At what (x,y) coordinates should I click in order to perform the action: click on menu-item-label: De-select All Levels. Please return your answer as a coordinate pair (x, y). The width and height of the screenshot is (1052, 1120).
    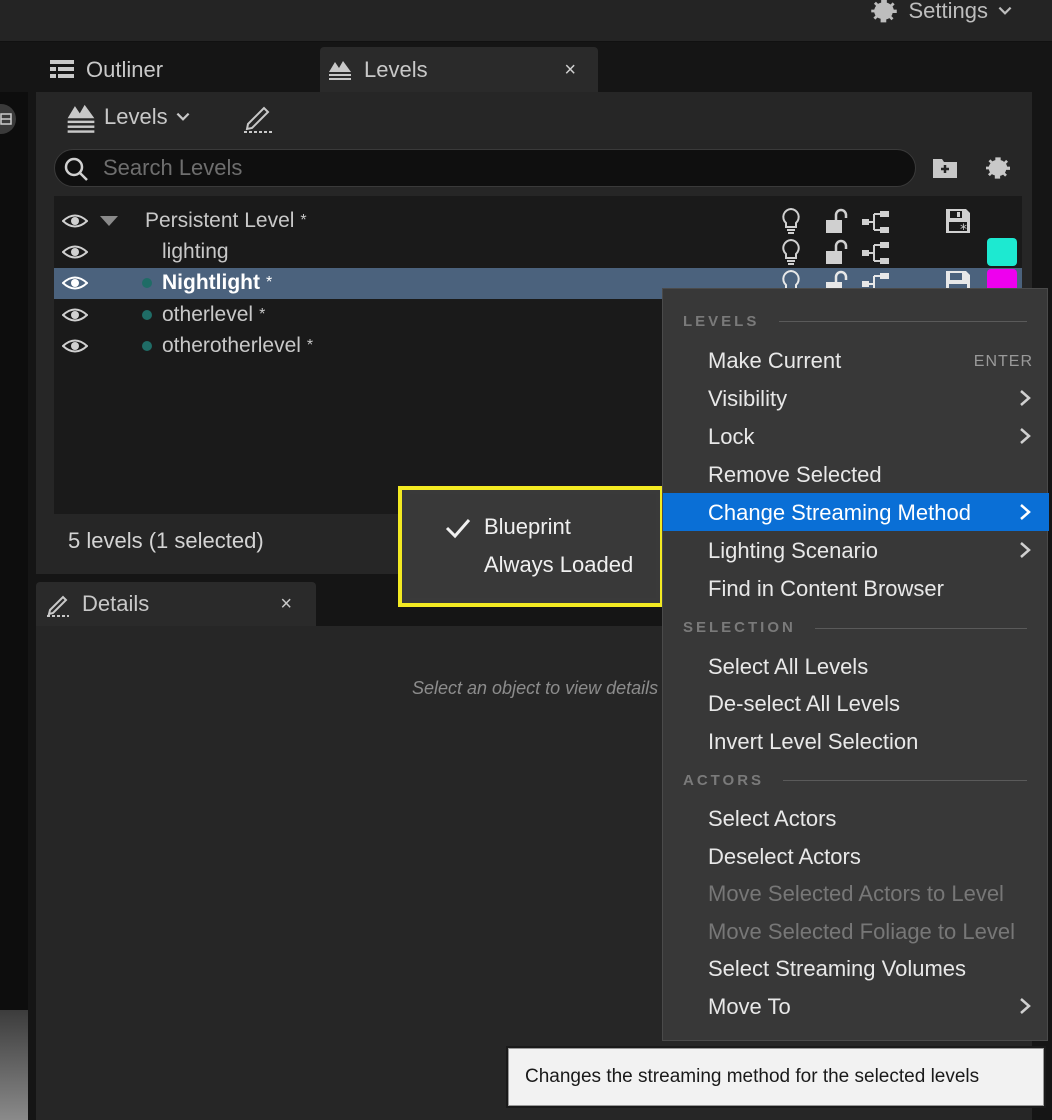
    Looking at the image, I should click on (804, 703).